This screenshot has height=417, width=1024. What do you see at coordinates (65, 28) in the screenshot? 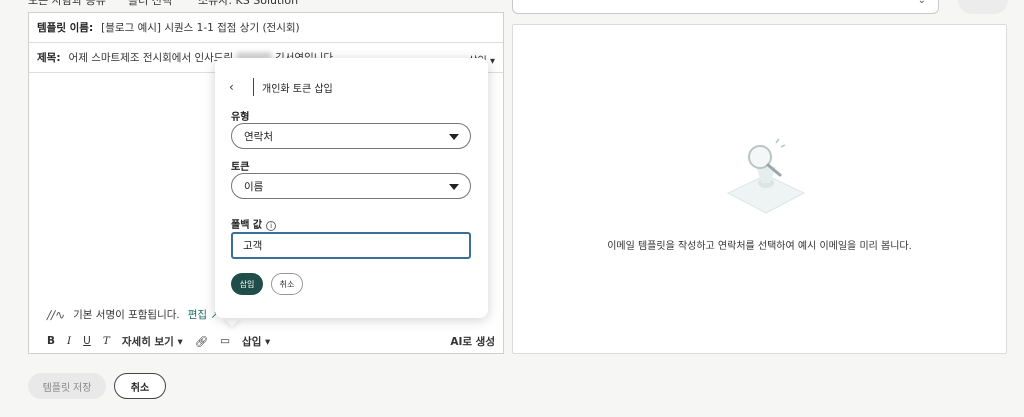
I see `template-name-label: 템플릿 이름:` at bounding box center [65, 28].